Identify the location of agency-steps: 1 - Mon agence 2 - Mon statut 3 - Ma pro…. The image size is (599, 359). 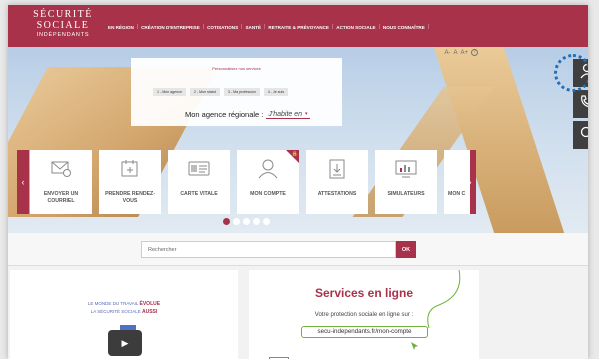
(221, 92).